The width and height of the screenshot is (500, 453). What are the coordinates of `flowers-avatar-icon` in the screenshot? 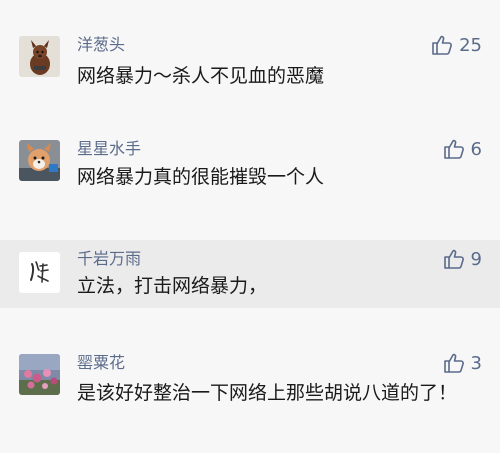 It's located at (39, 374).